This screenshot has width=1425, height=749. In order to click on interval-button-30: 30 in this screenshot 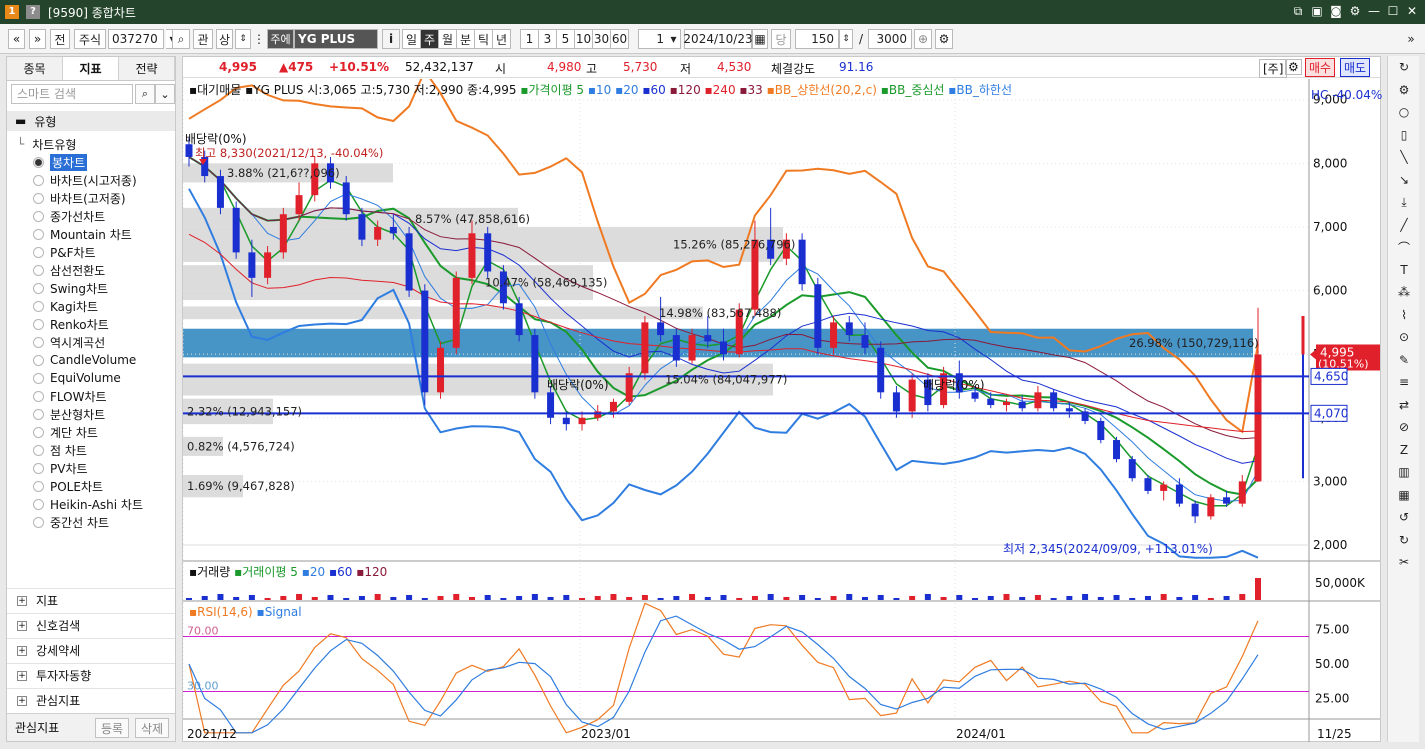, I will do `click(601, 39)`.